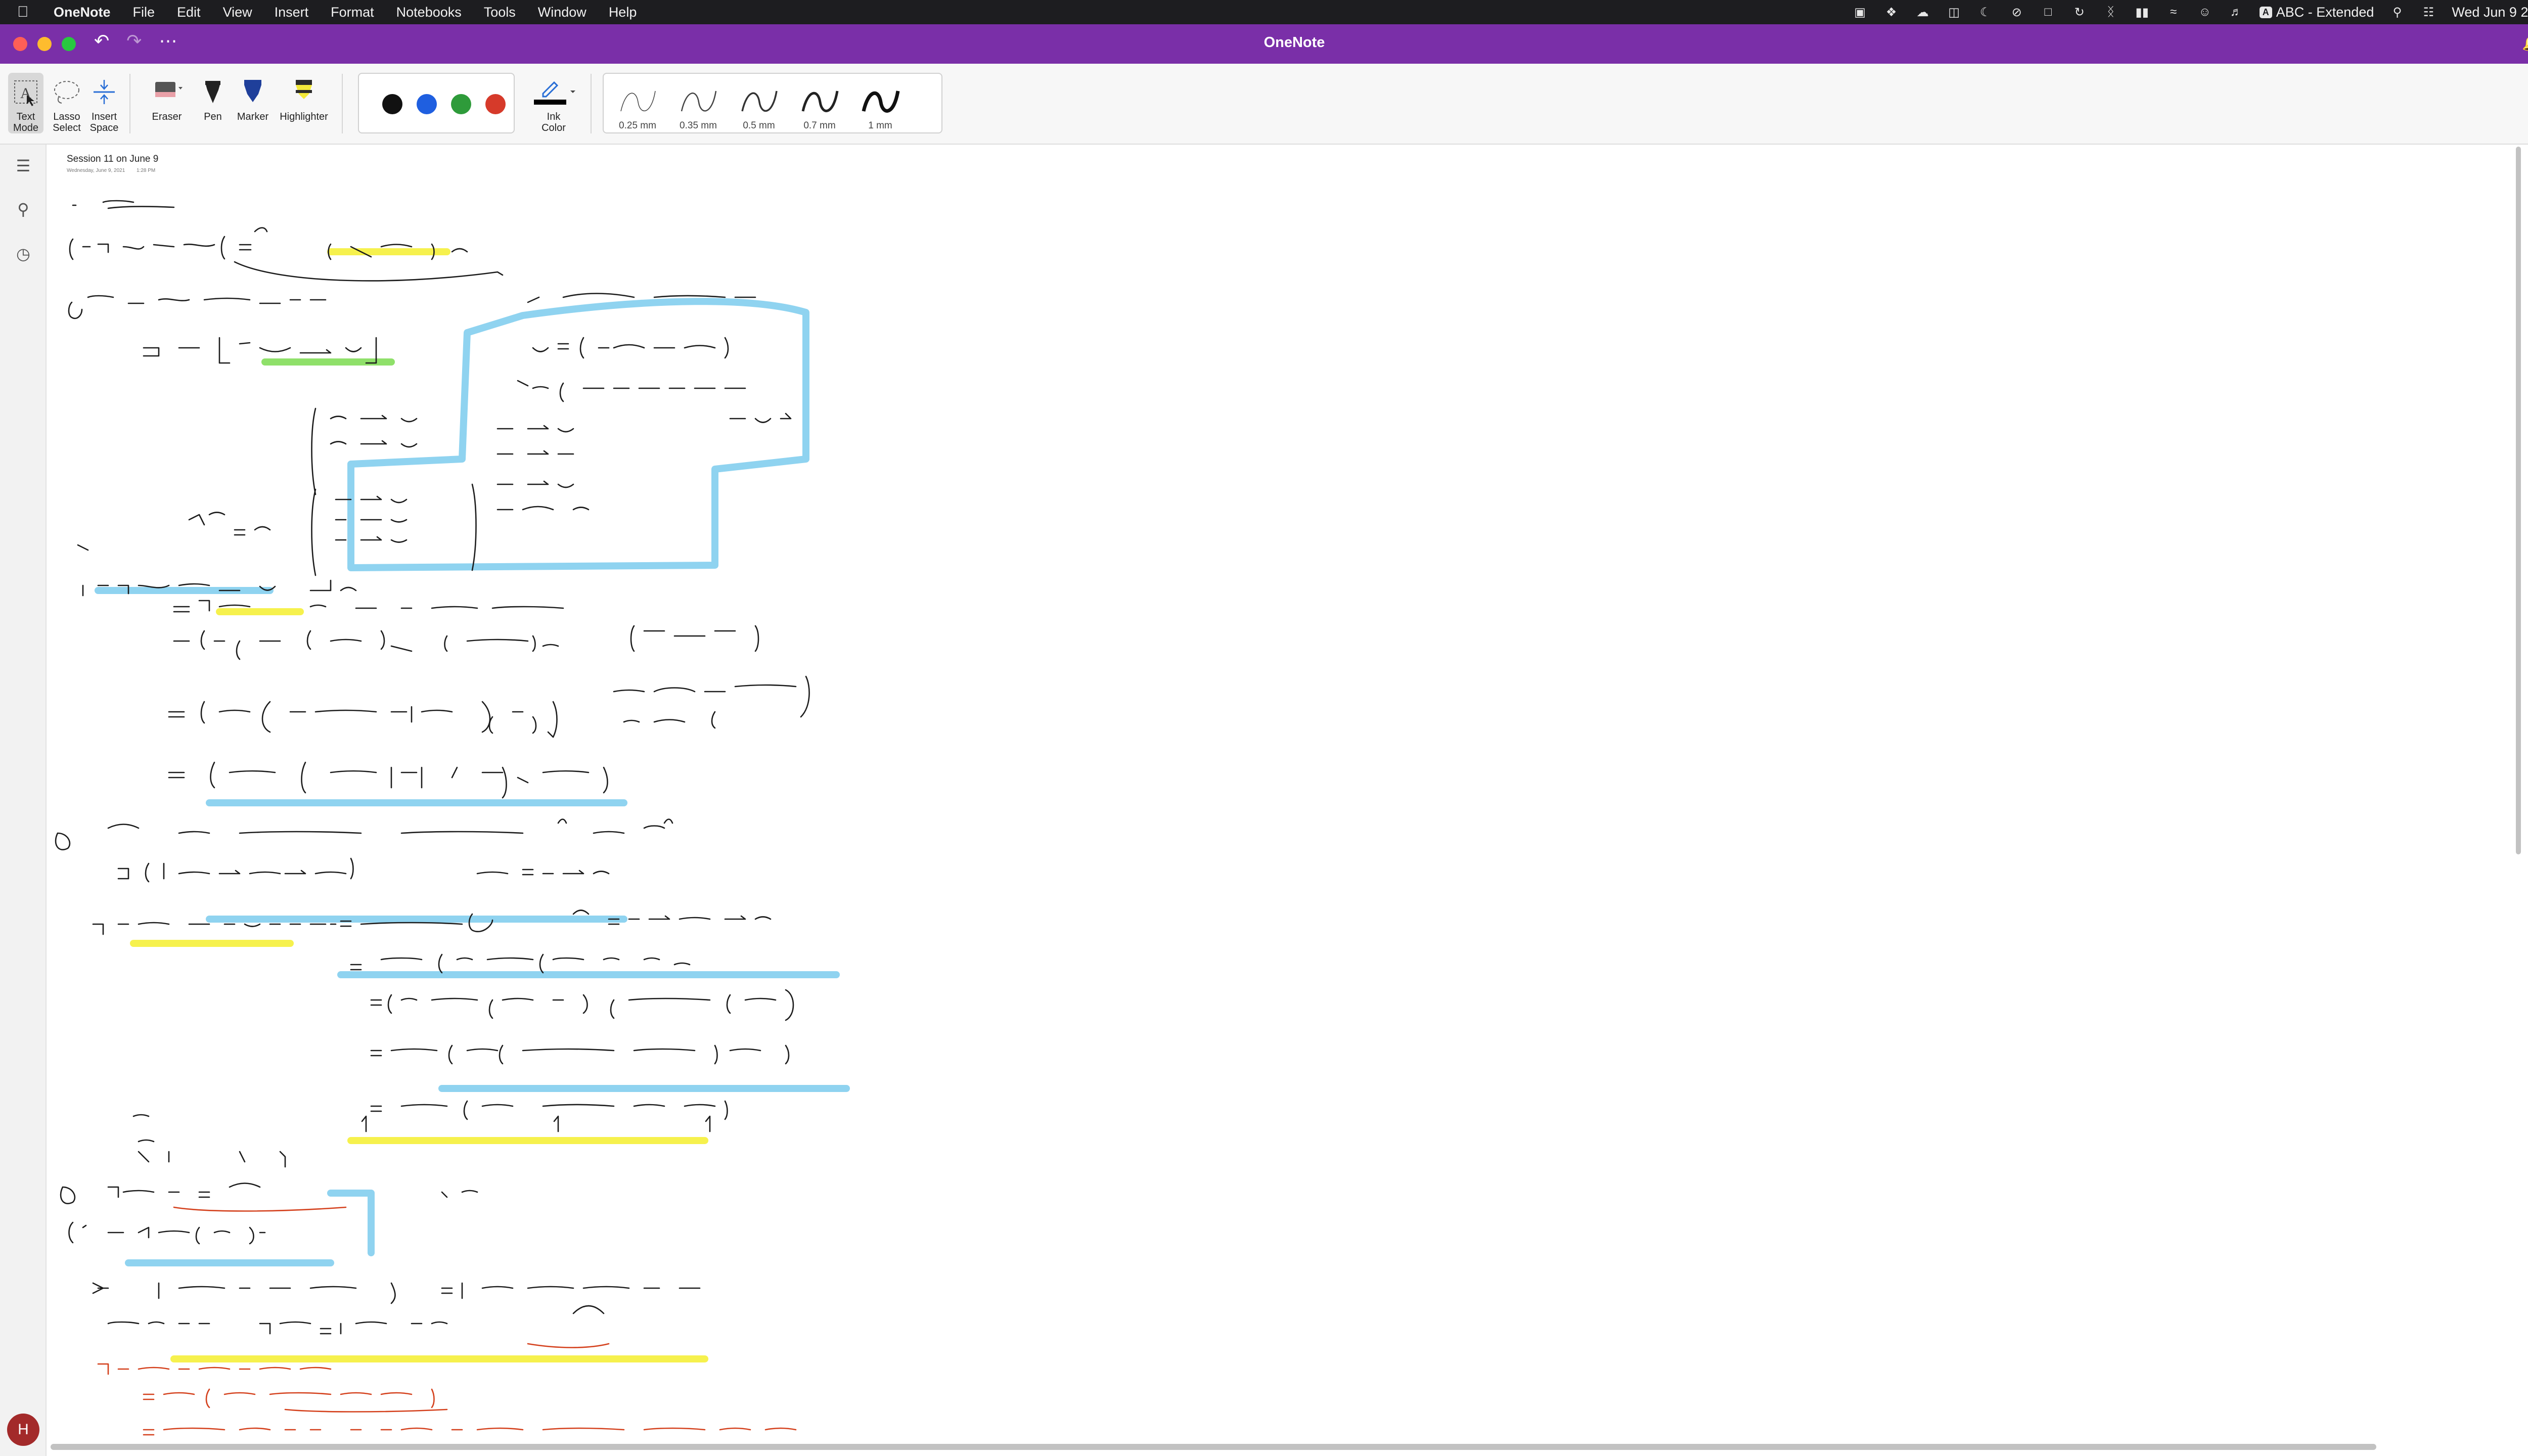 The image size is (2528, 1456). I want to click on thickness-0-7mm-option: 0.7 mm, so click(820, 107).